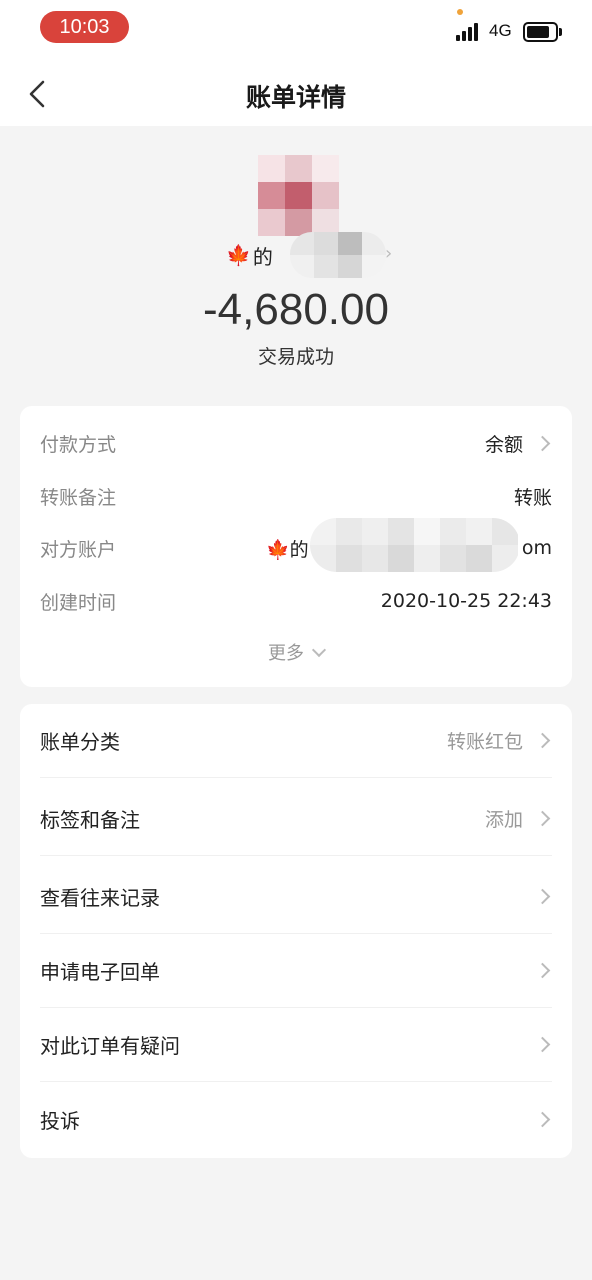 The width and height of the screenshot is (592, 1280). Describe the element at coordinates (460, 12) in the screenshot. I see `mic-indicator-dot` at that location.